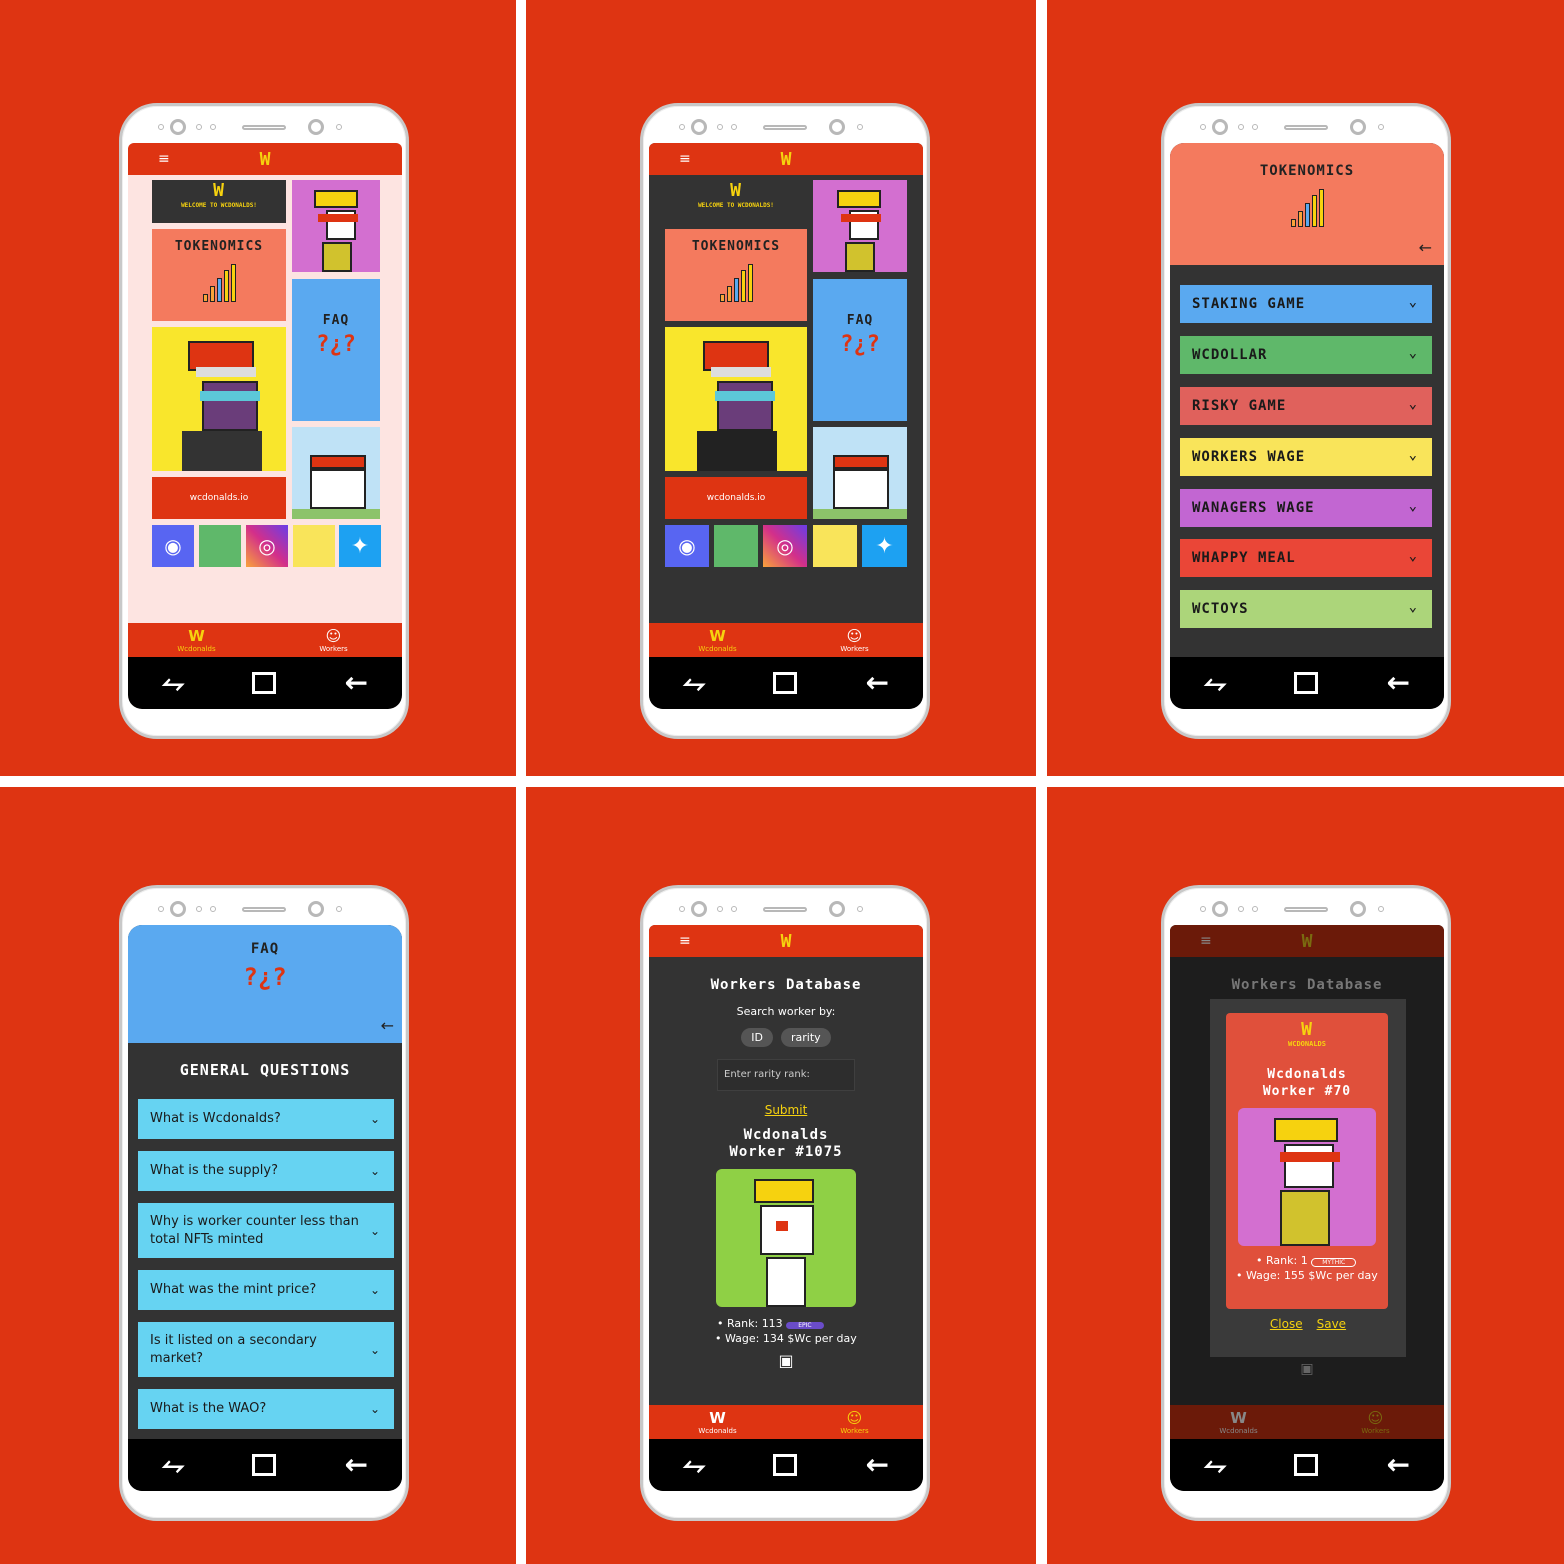 This screenshot has width=1564, height=1564. I want to click on search-by-rarity-button: rarity, so click(806, 1037).